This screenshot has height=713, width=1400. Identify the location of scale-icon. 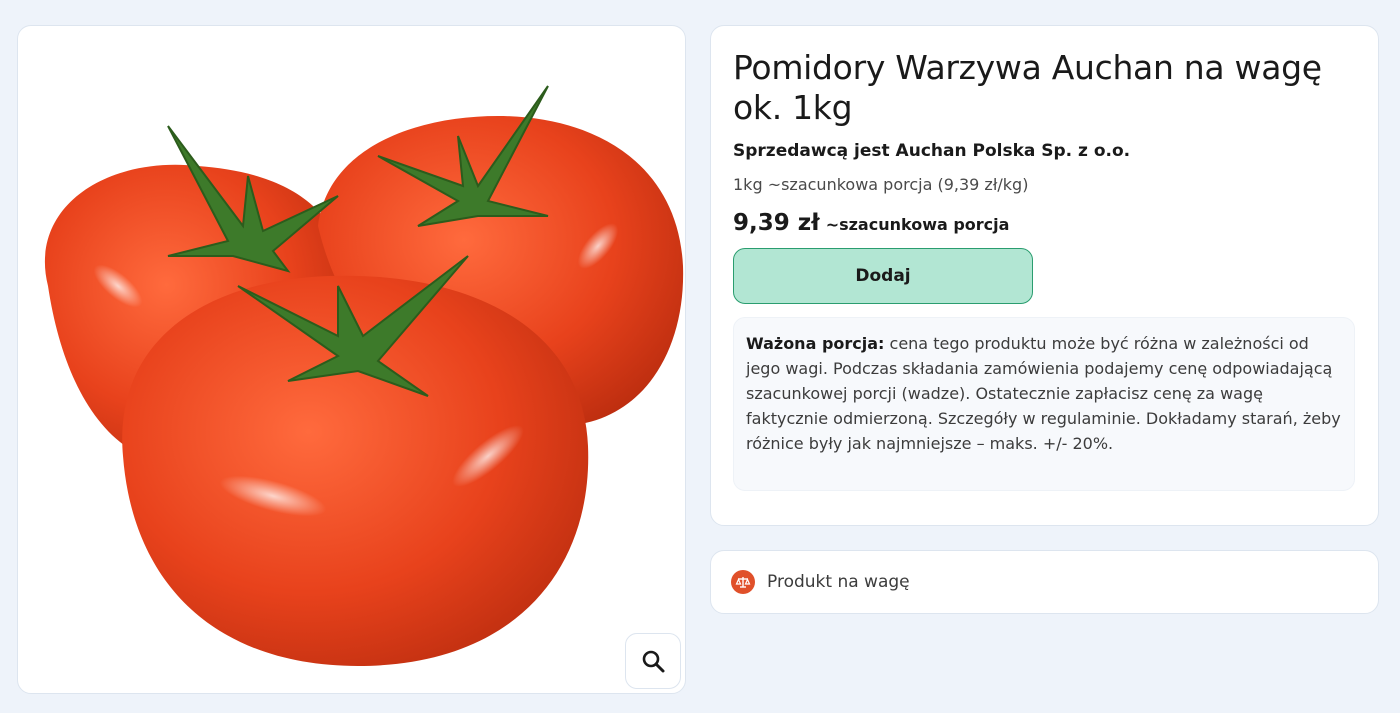
(743, 582).